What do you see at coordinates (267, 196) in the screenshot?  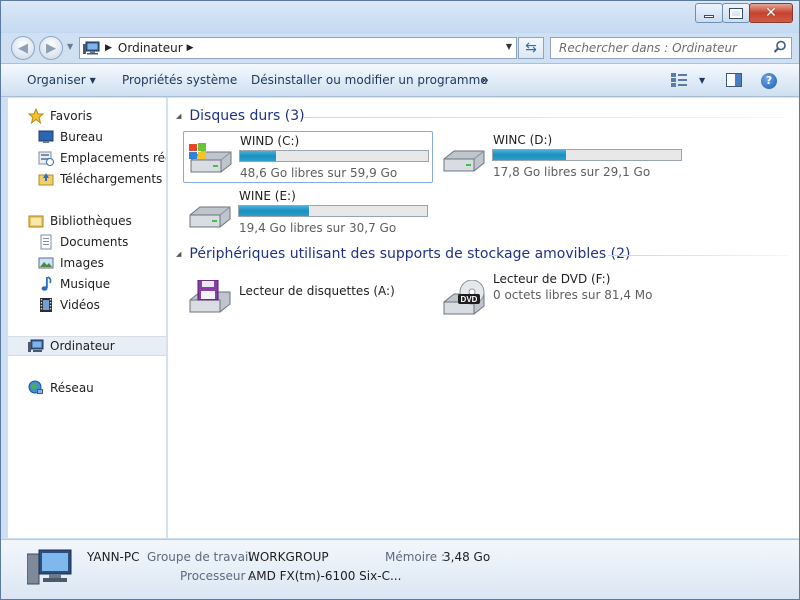 I see `drive-name: WINE (E:)` at bounding box center [267, 196].